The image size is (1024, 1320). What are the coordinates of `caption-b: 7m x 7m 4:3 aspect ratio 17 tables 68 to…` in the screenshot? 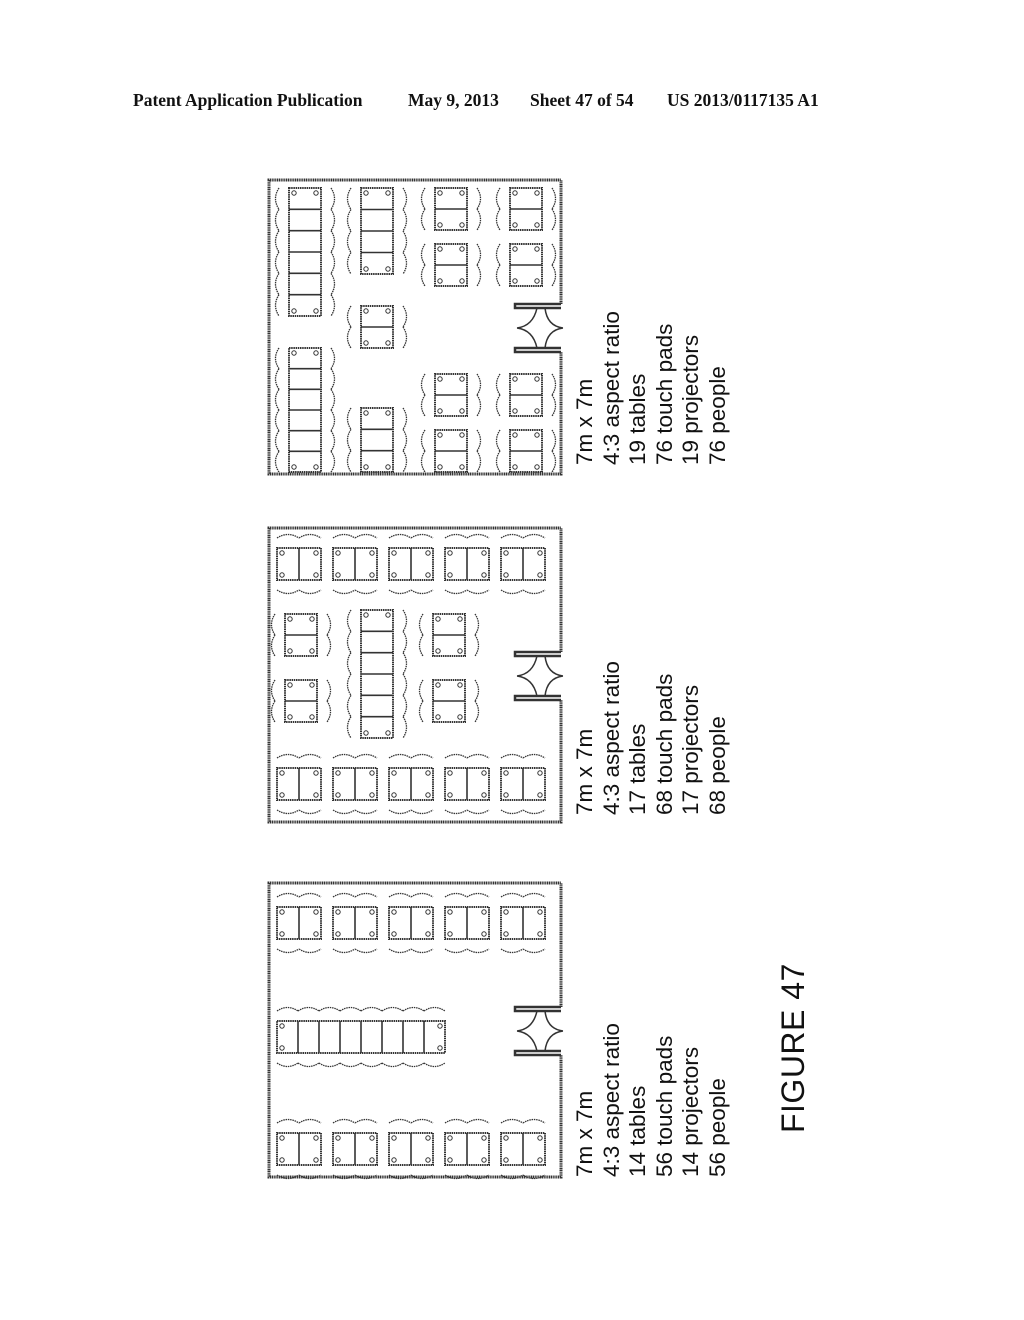 It's located at (651, 738).